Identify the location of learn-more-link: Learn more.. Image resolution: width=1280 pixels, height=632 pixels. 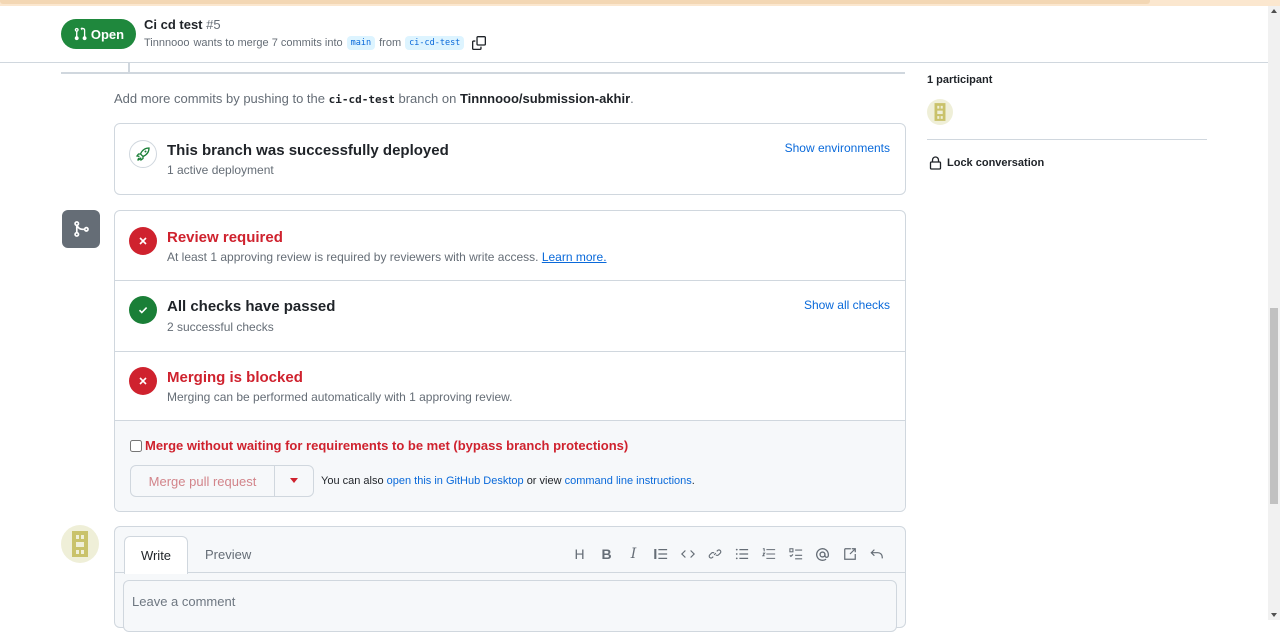
(574, 257).